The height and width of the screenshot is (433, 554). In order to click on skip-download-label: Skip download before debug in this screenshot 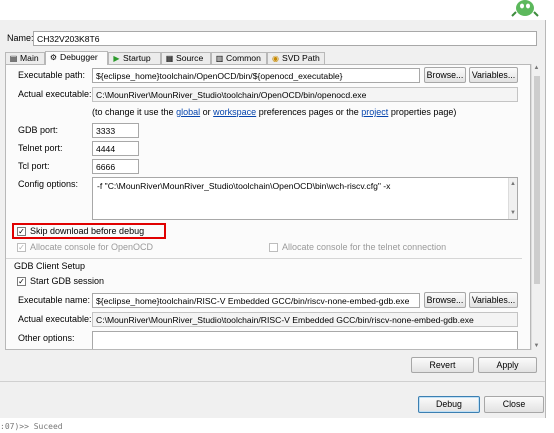, I will do `click(87, 231)`.